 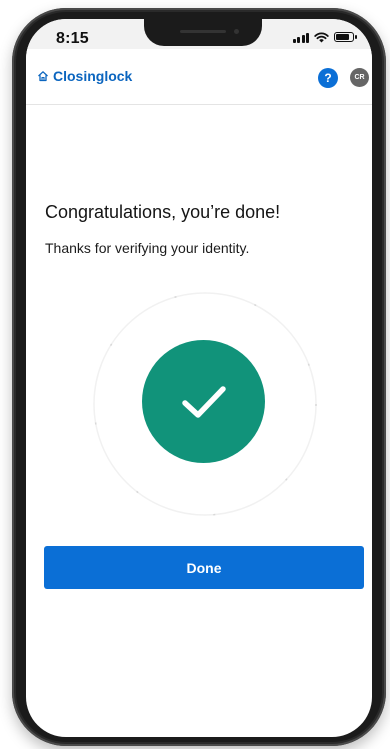 I want to click on notch-speaker, so click(x=203, y=31).